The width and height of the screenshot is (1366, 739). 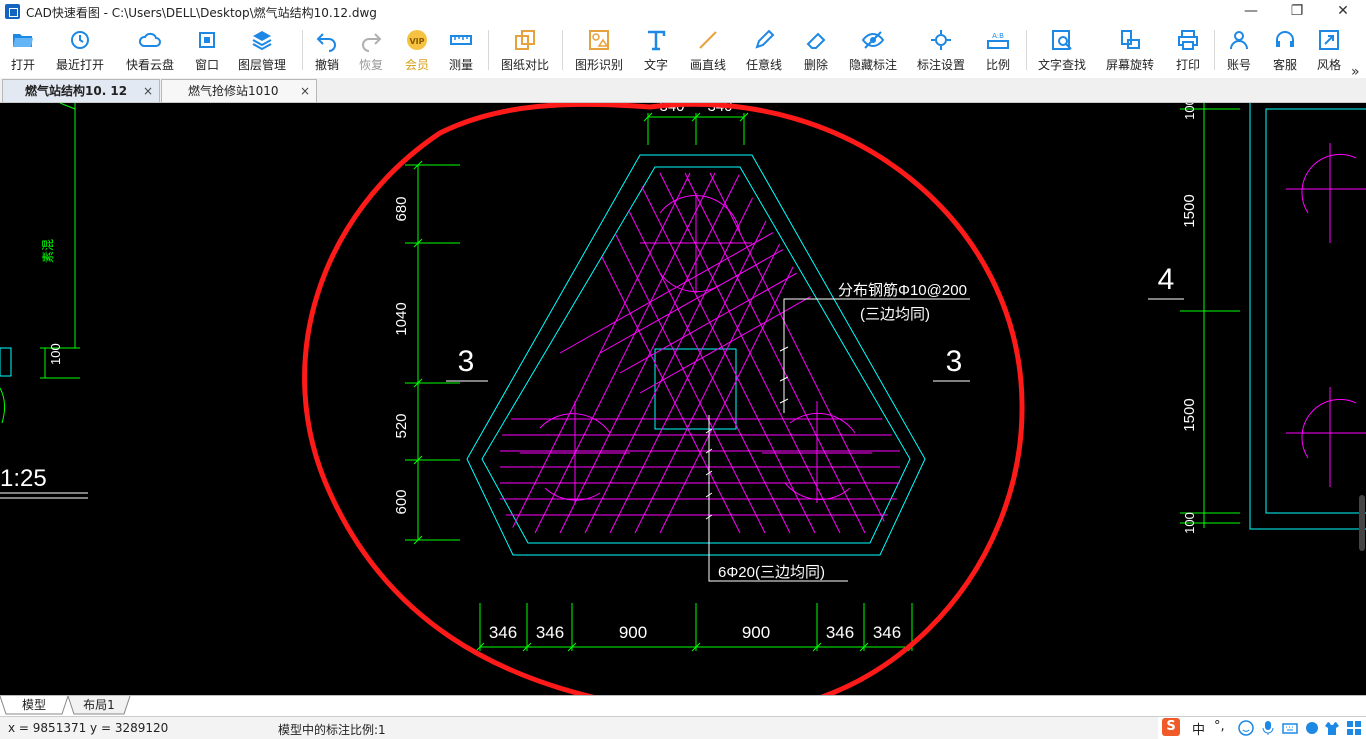 What do you see at coordinates (525, 50) in the screenshot?
I see `compare-button: 图纸对比` at bounding box center [525, 50].